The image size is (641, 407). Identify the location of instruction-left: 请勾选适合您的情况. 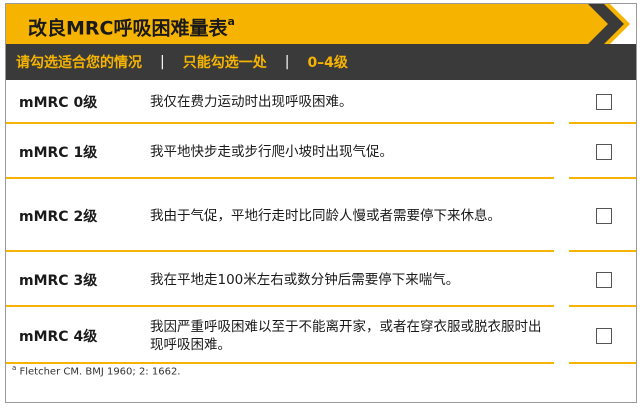
(79, 63).